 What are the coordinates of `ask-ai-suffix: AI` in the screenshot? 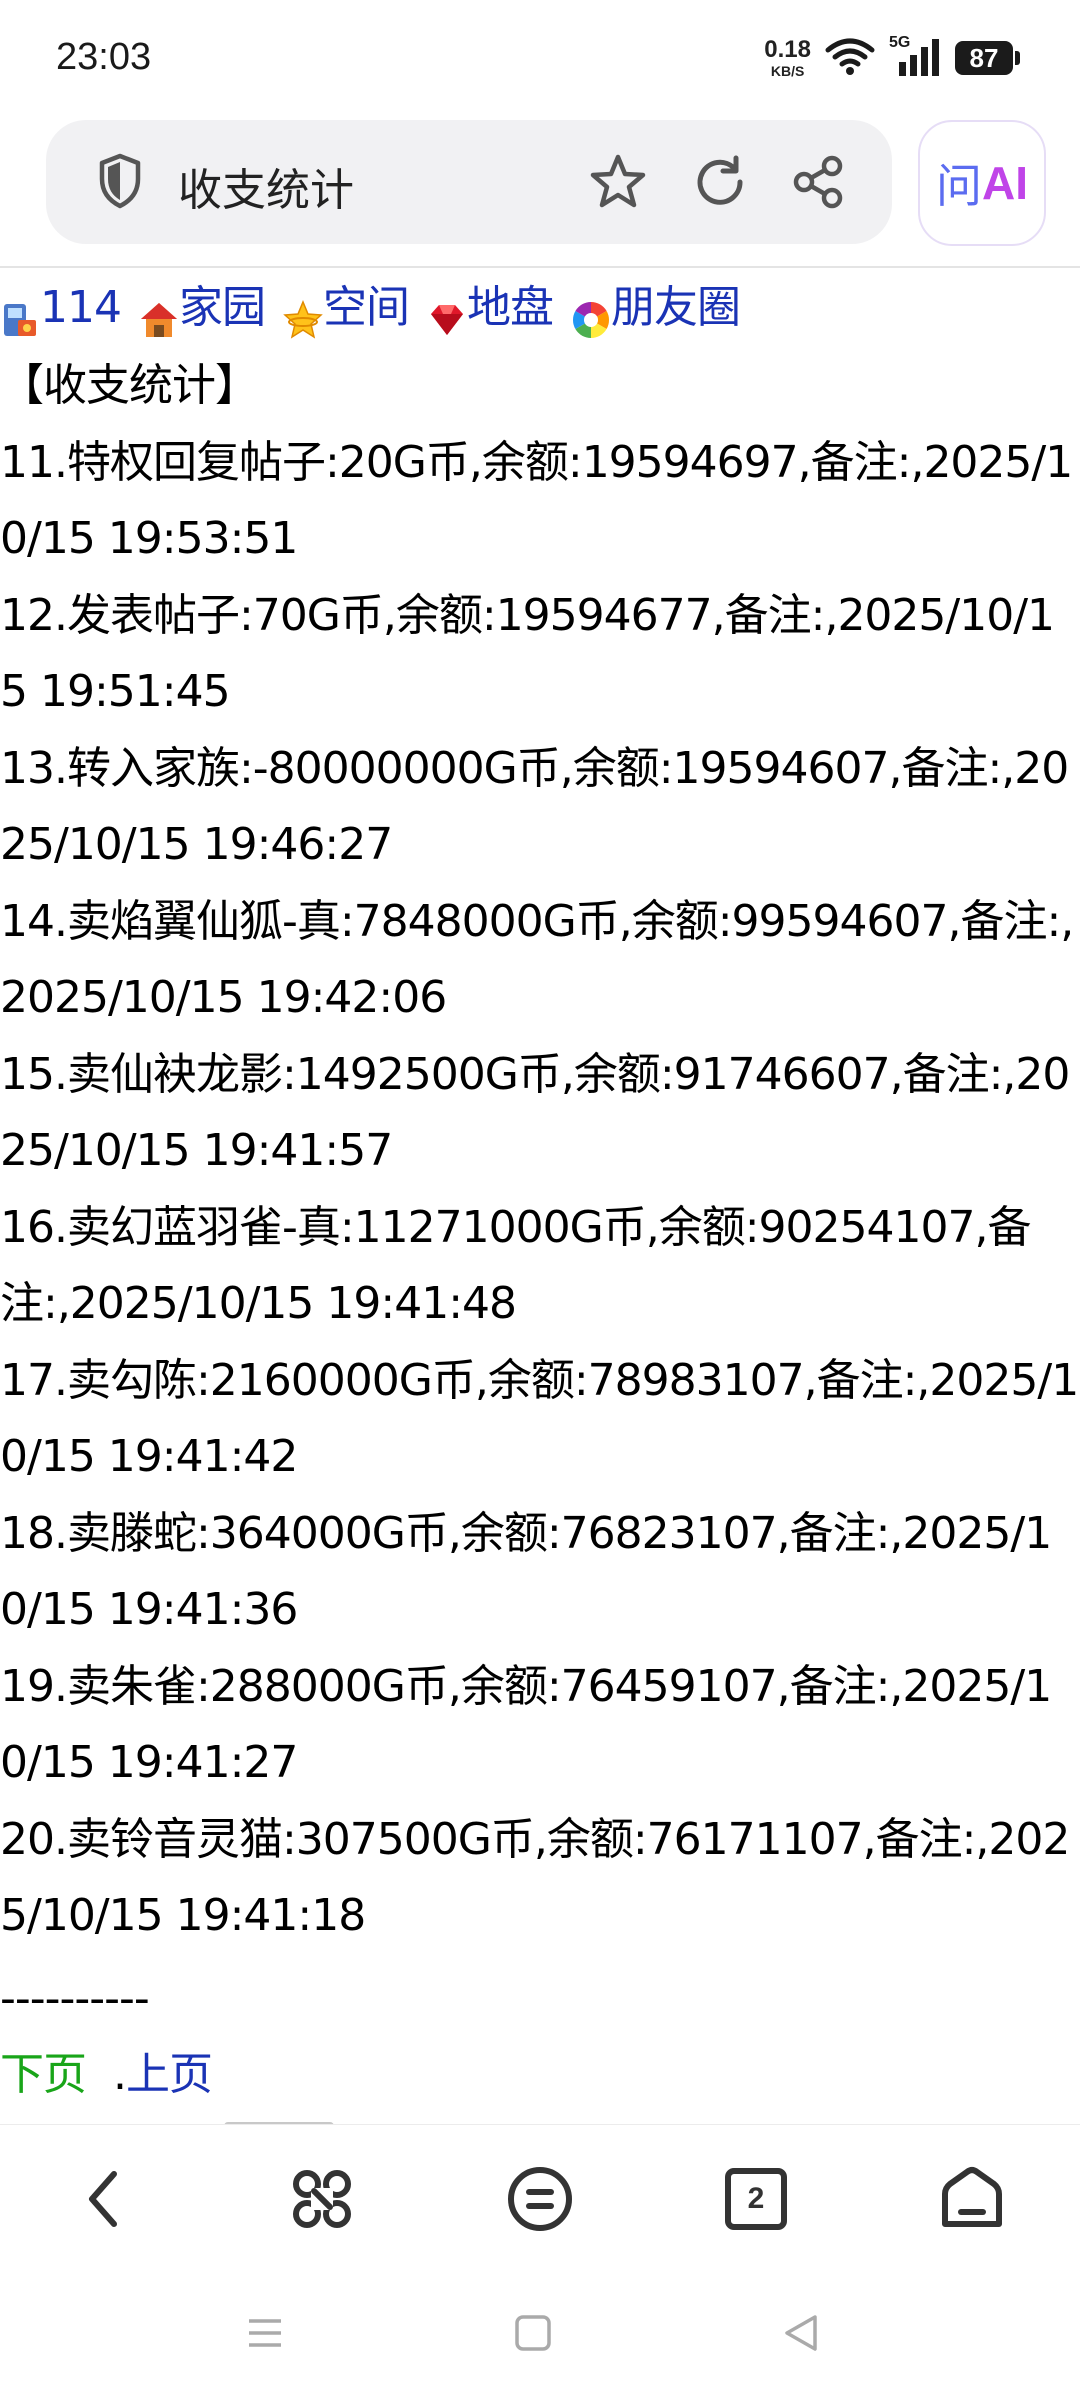 It's located at (1005, 183).